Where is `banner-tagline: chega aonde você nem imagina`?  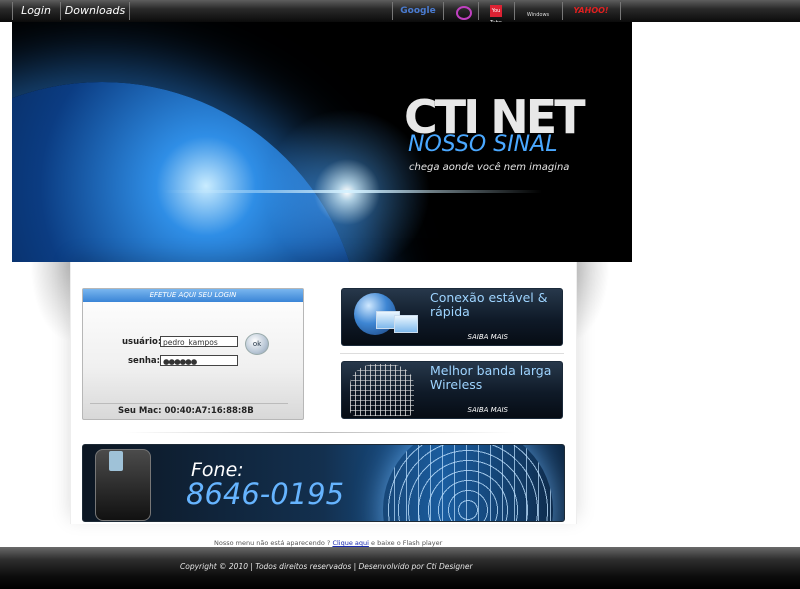 banner-tagline: chega aonde você nem imagina is located at coordinates (489, 167).